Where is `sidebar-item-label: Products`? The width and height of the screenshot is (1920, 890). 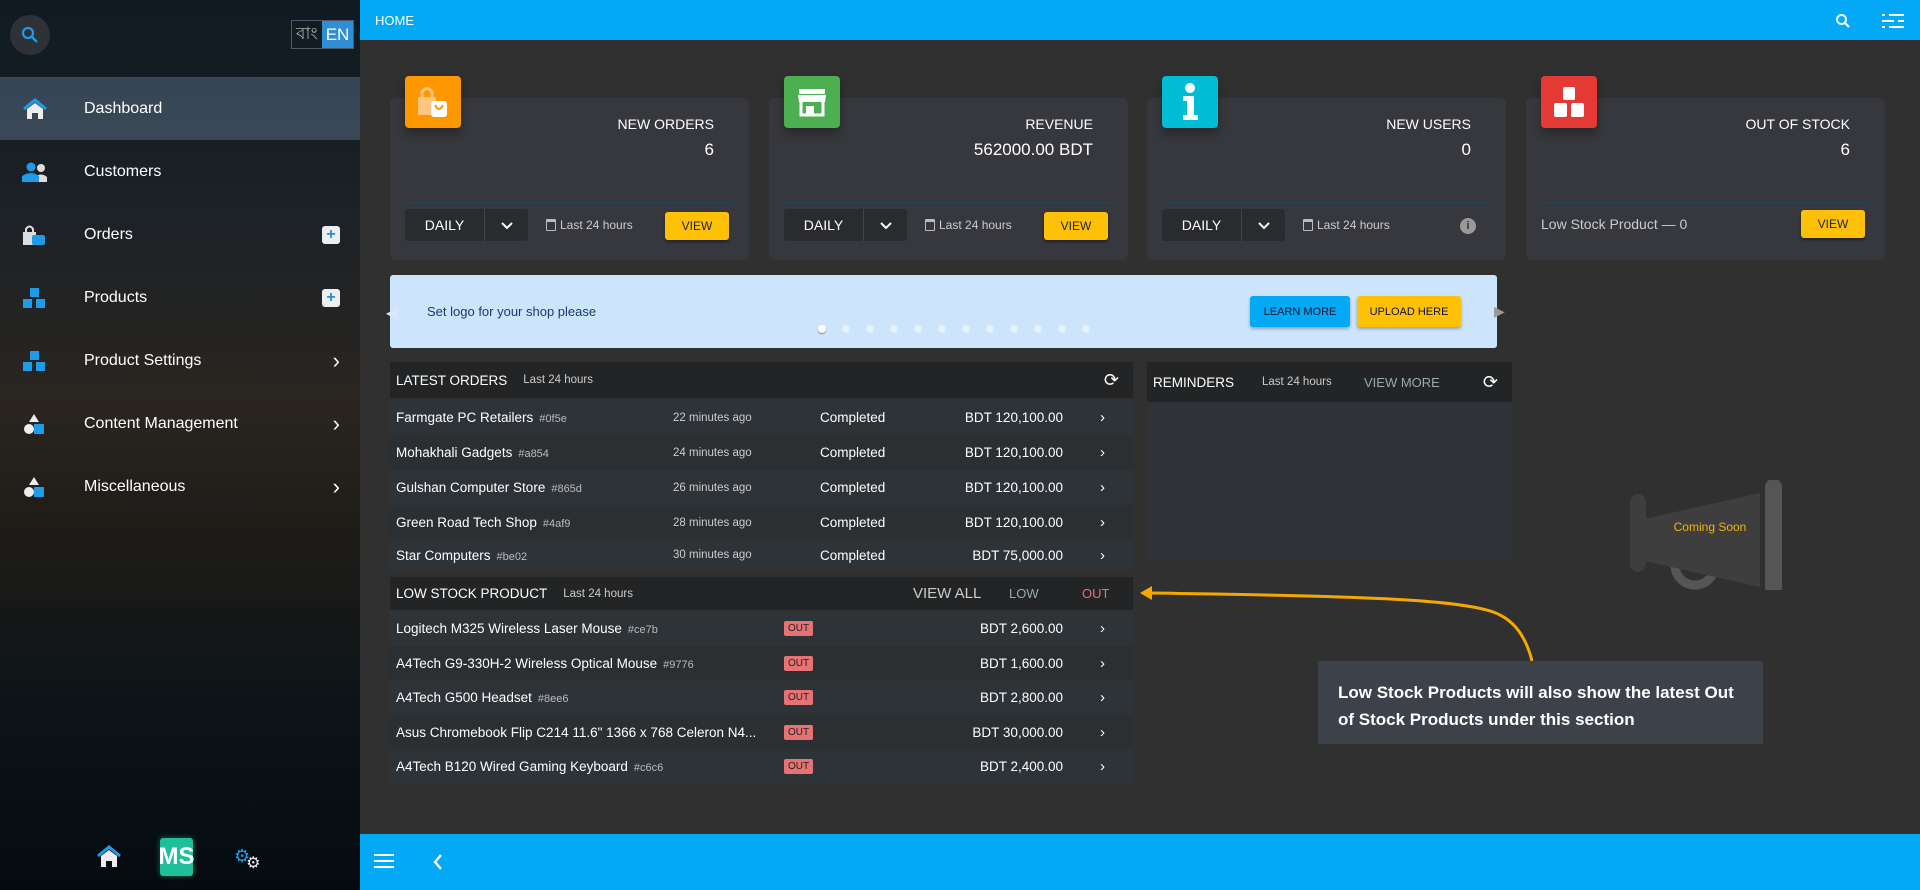 sidebar-item-label: Products is located at coordinates (116, 297).